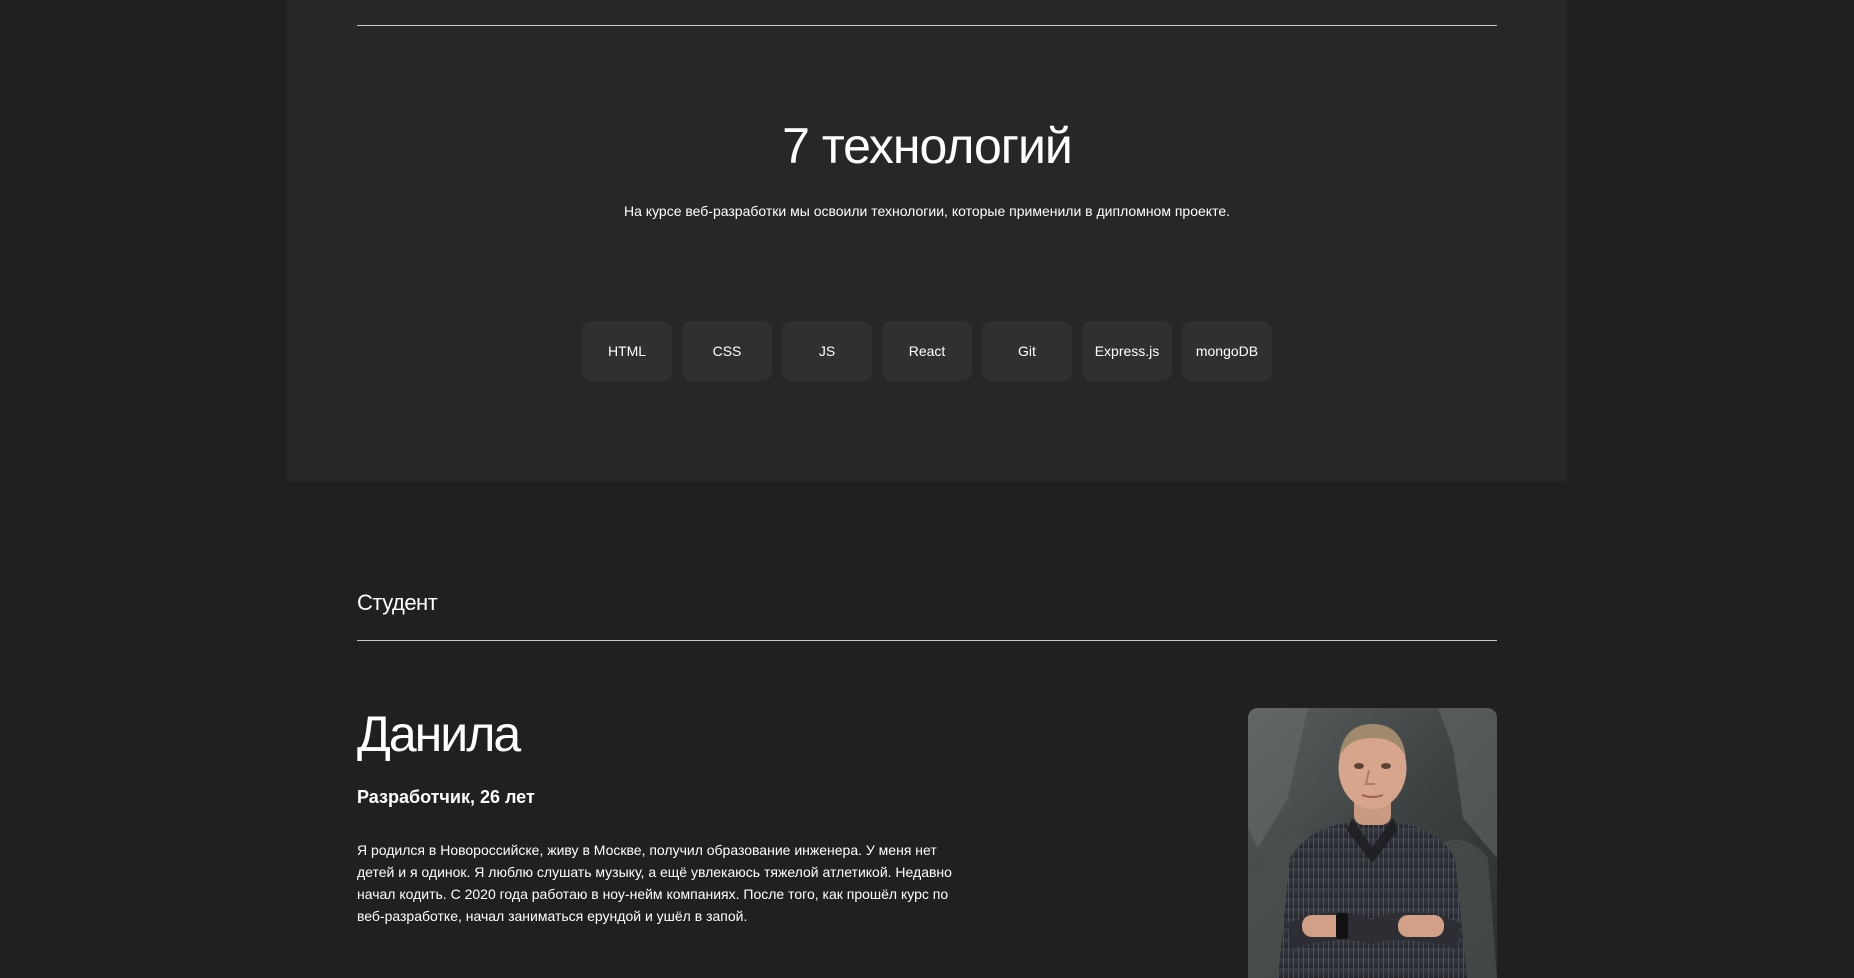  What do you see at coordinates (1227, 351) in the screenshot?
I see `tech-badge-mongodb: mongoDB` at bounding box center [1227, 351].